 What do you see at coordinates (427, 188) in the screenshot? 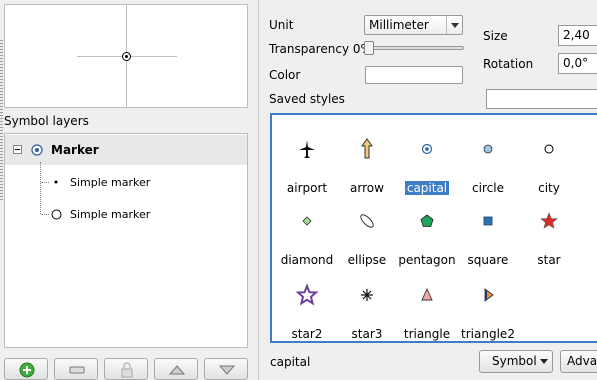
I see `symbol-name: capital` at bounding box center [427, 188].